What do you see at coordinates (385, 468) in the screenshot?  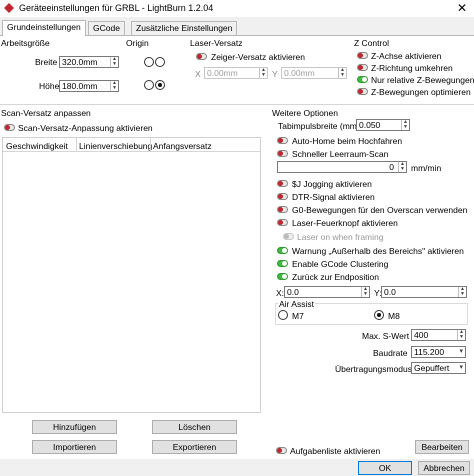 I see `ok-button: OK` at bounding box center [385, 468].